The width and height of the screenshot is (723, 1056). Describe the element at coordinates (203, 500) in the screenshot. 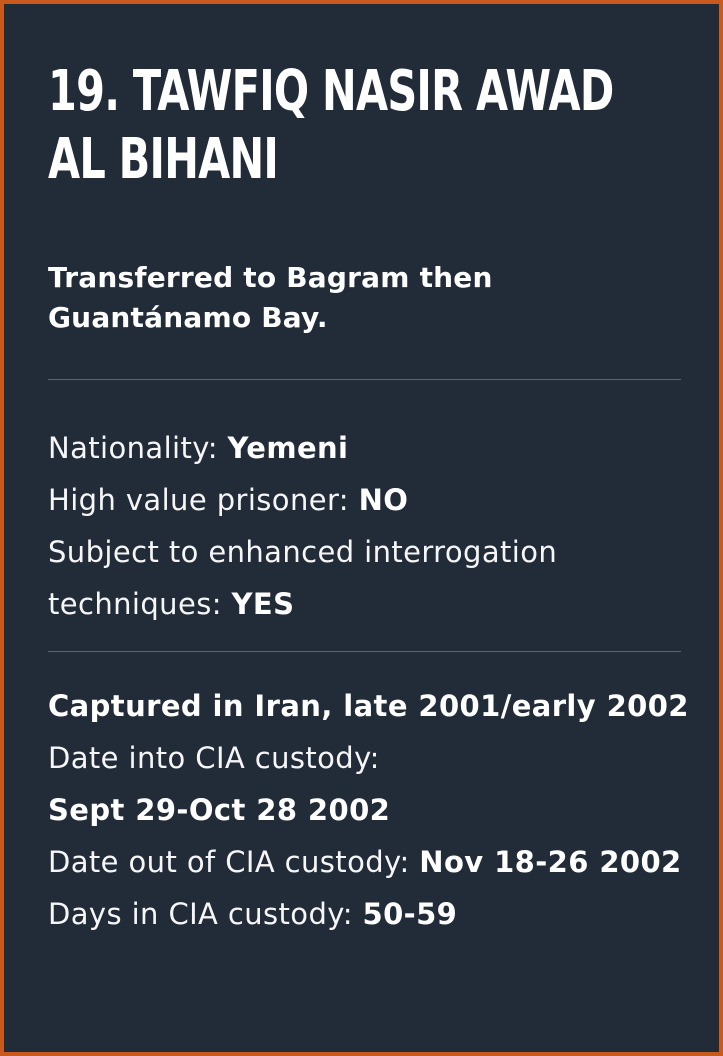

I see `high-value-label: High value prisoner:` at that location.